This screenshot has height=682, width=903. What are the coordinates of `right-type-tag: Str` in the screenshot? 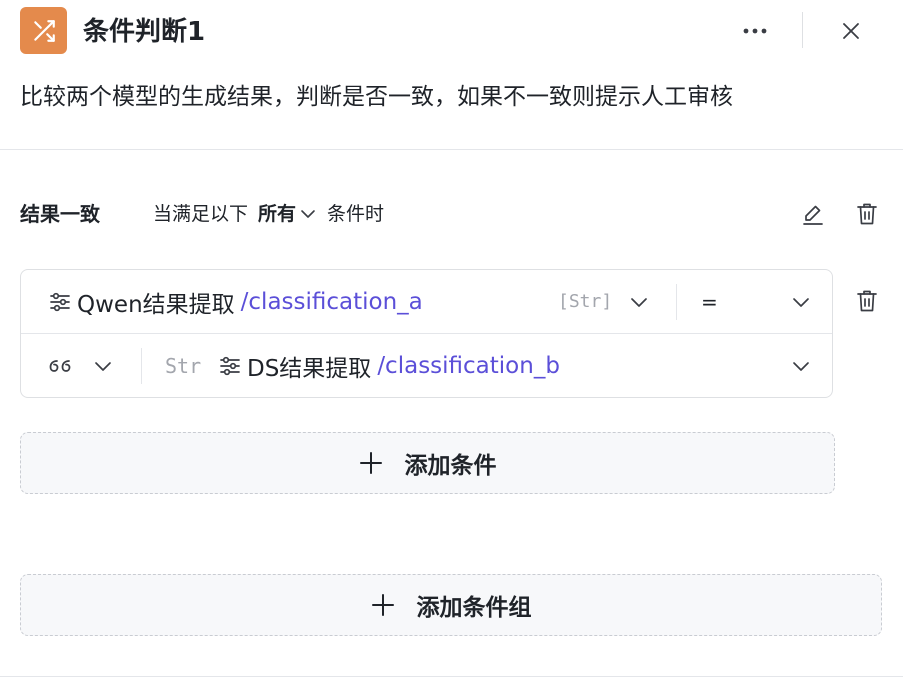 It's located at (183, 366).